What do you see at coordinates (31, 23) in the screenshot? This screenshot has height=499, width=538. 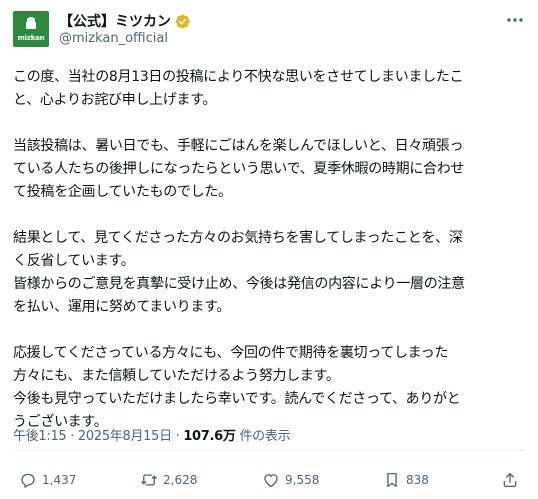 I see `mizkan-logo-mark-icon` at bounding box center [31, 23].